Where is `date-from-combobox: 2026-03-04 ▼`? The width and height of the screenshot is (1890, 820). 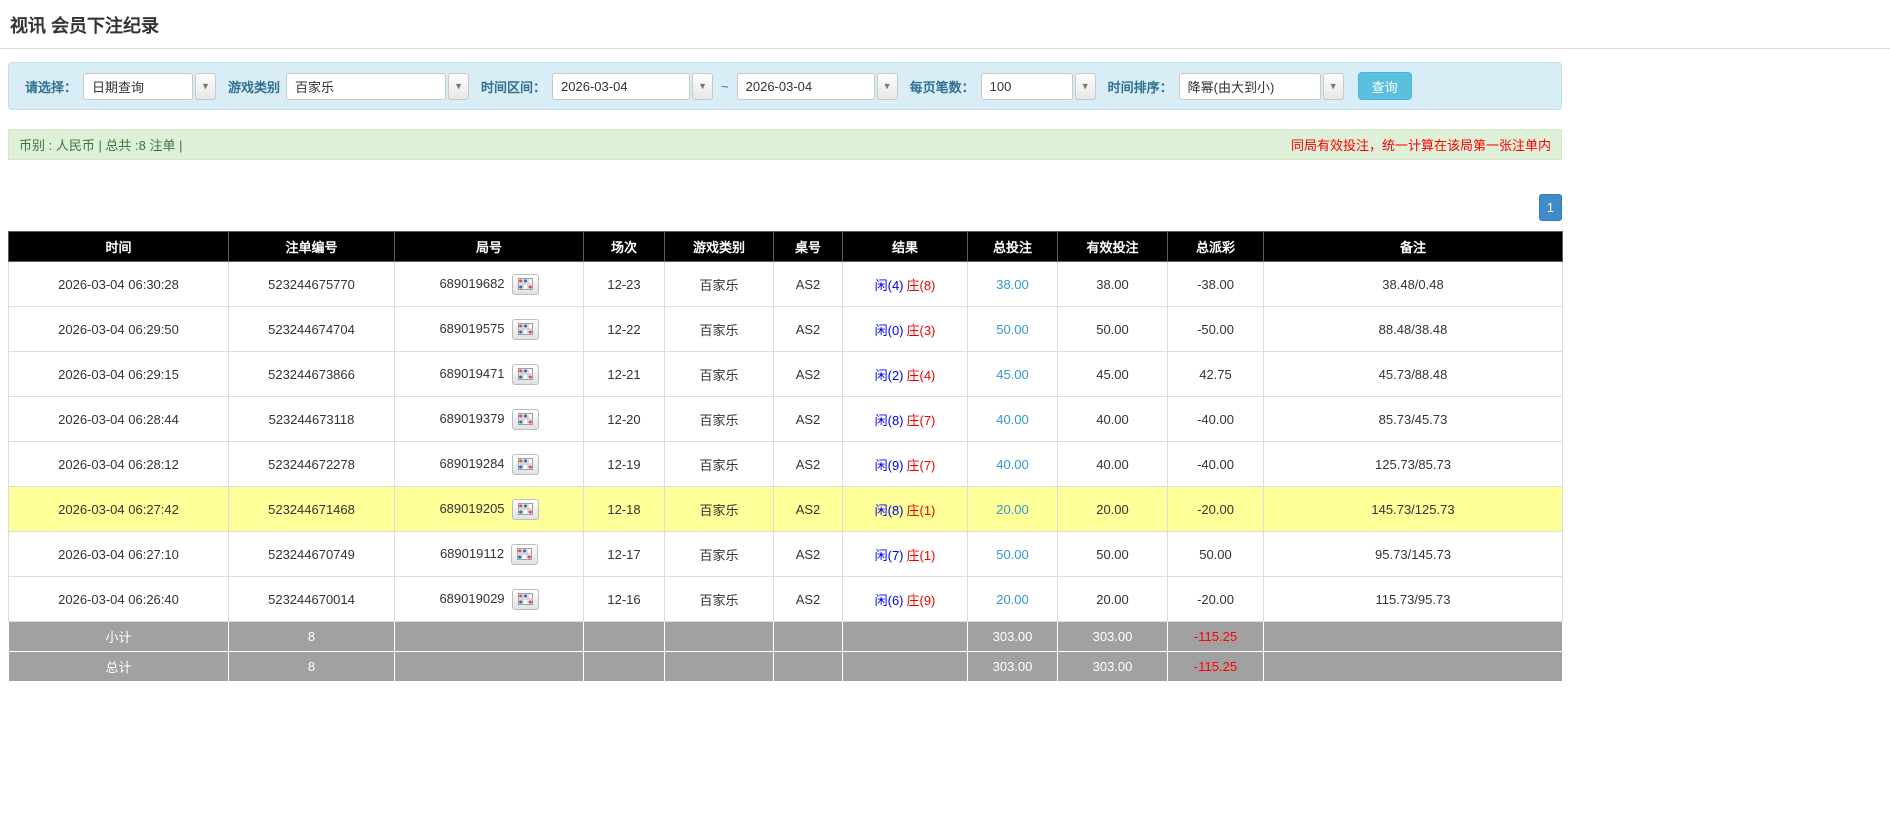 date-from-combobox: 2026-03-04 ▼ is located at coordinates (633, 86).